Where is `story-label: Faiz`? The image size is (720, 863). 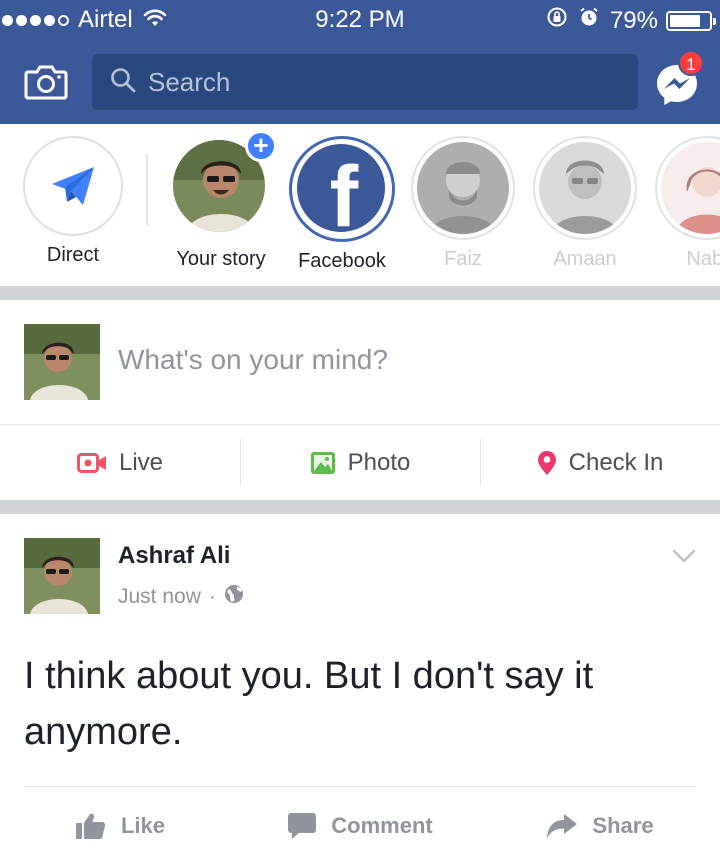 story-label: Faiz is located at coordinates (463, 259).